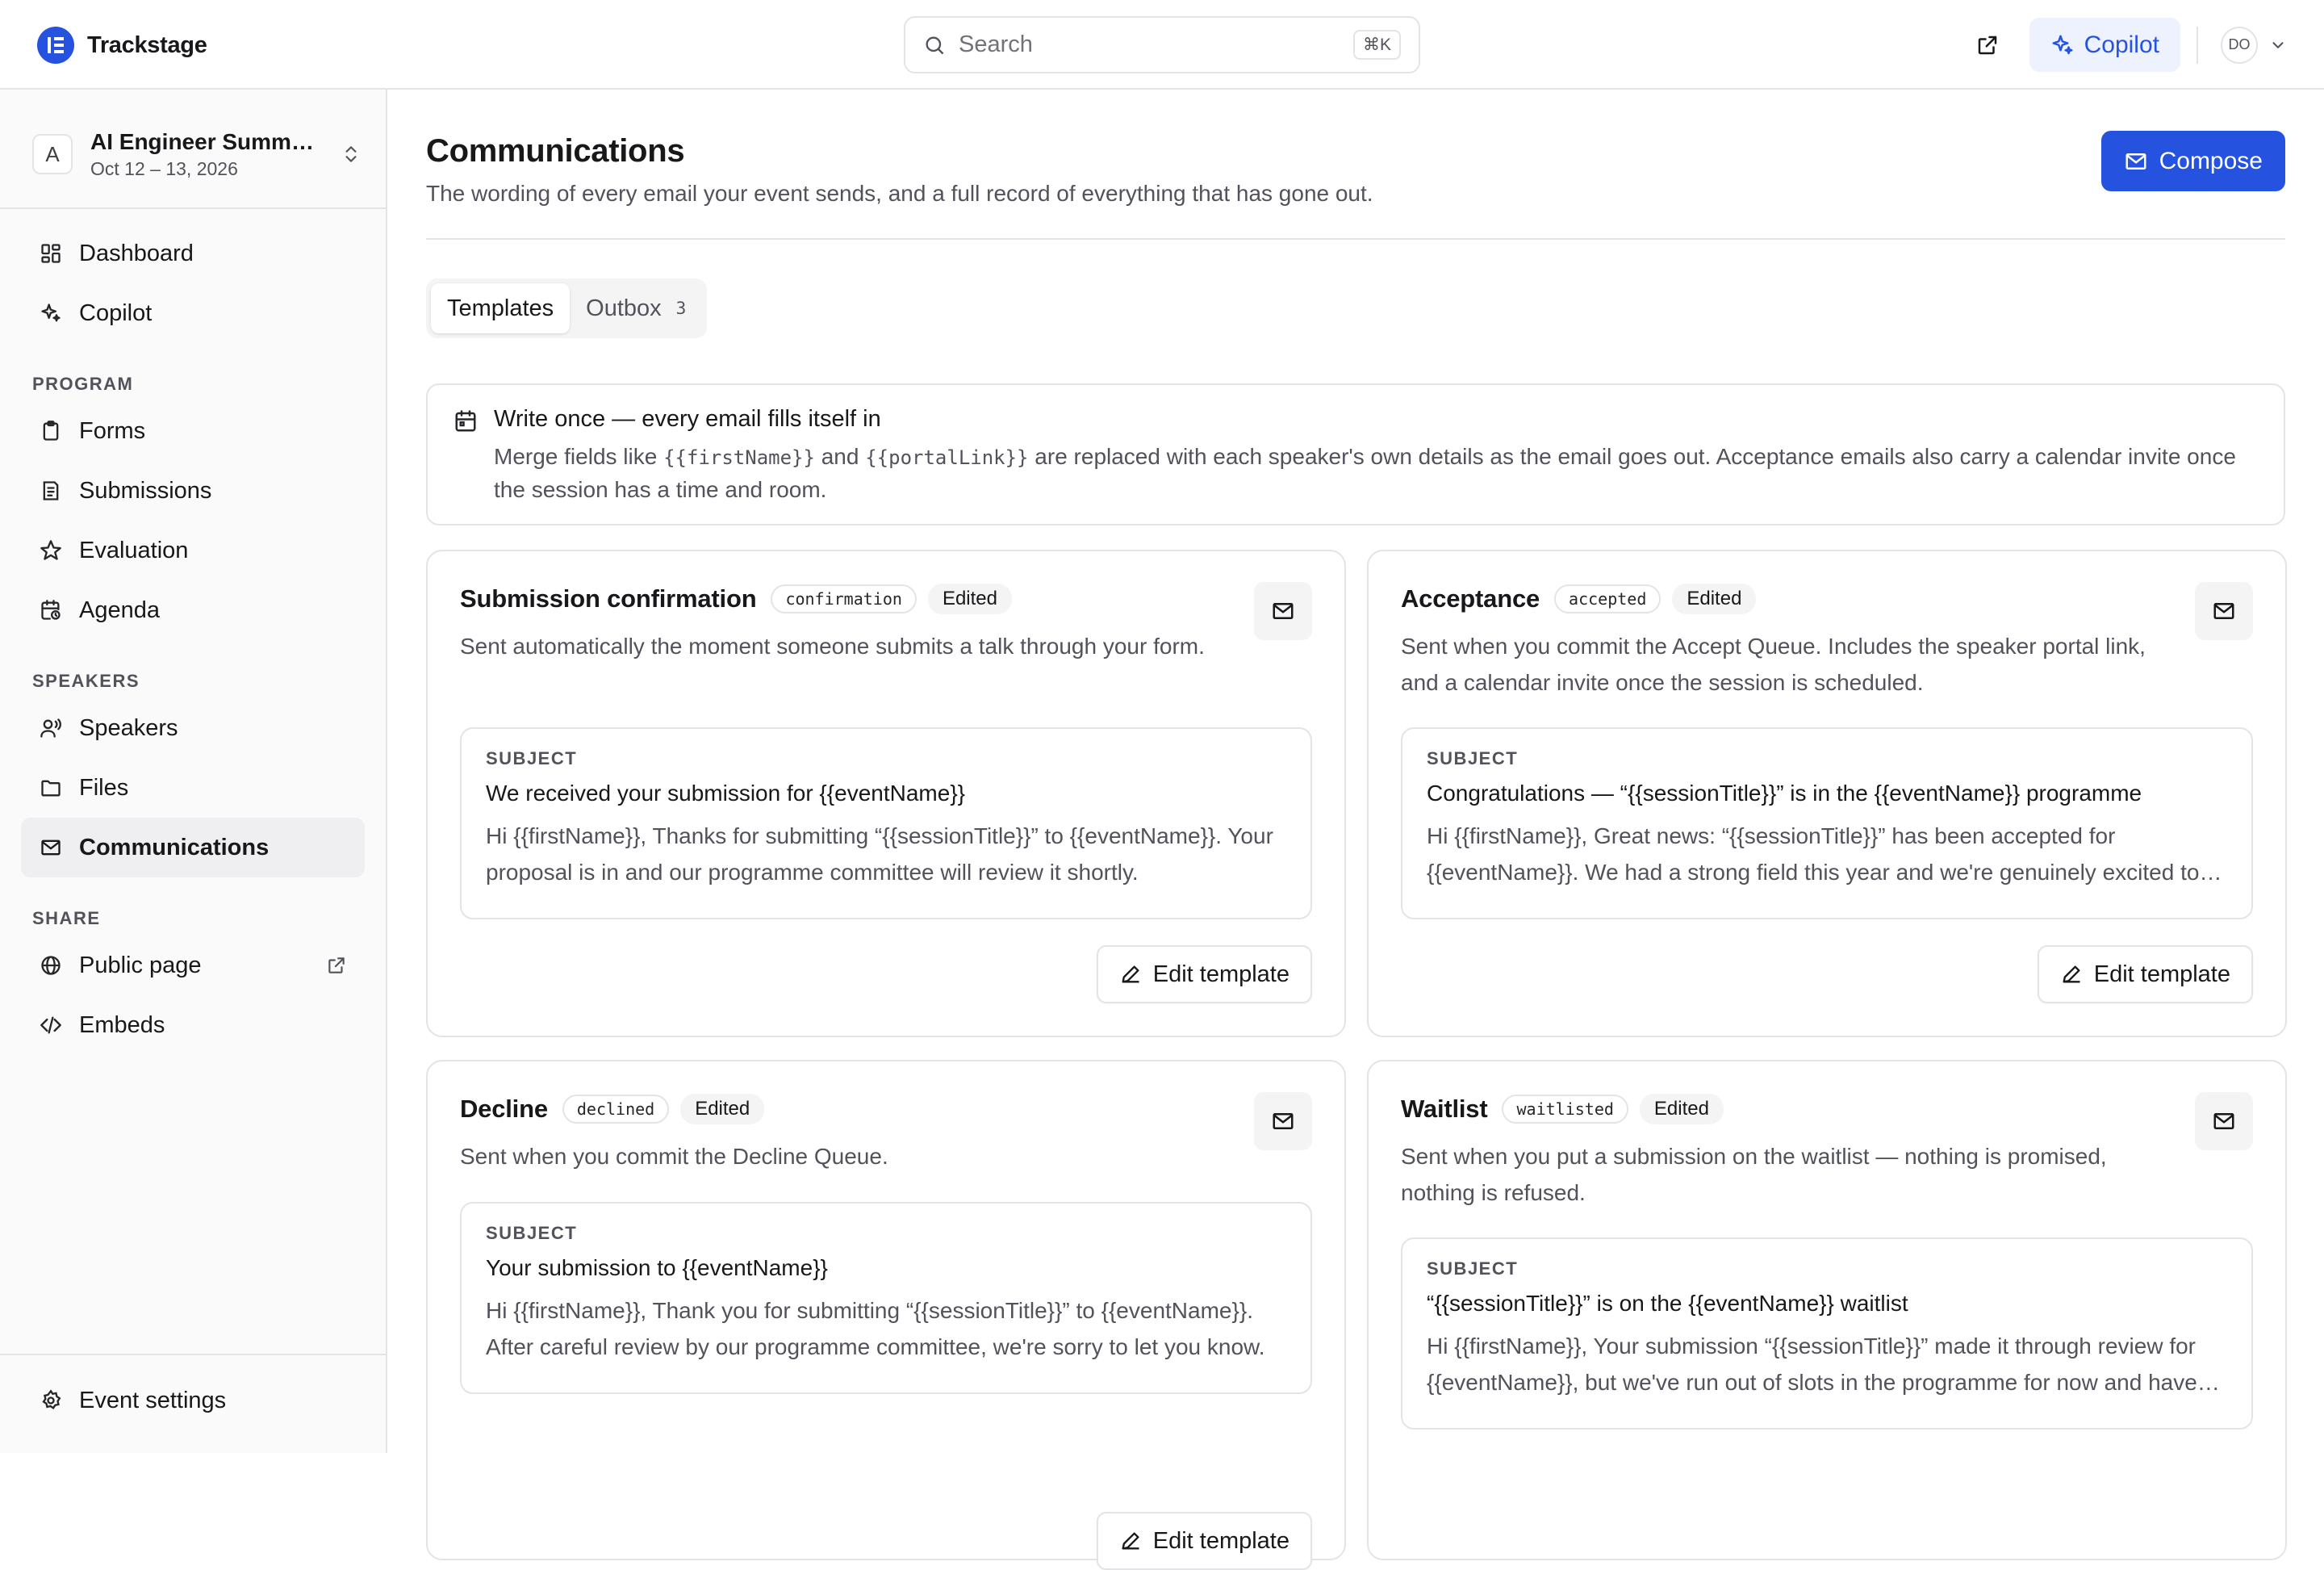 This screenshot has height=1570, width=2324. What do you see at coordinates (193, 788) in the screenshot?
I see `sidebar-item-files: Files` at bounding box center [193, 788].